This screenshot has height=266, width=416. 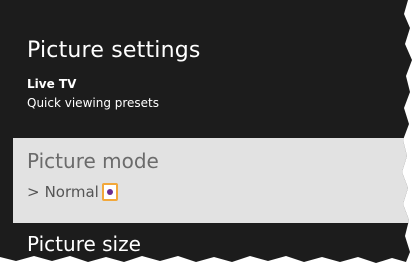 What do you see at coordinates (33, 192) in the screenshot?
I see `chevron-right-icon: >` at bounding box center [33, 192].